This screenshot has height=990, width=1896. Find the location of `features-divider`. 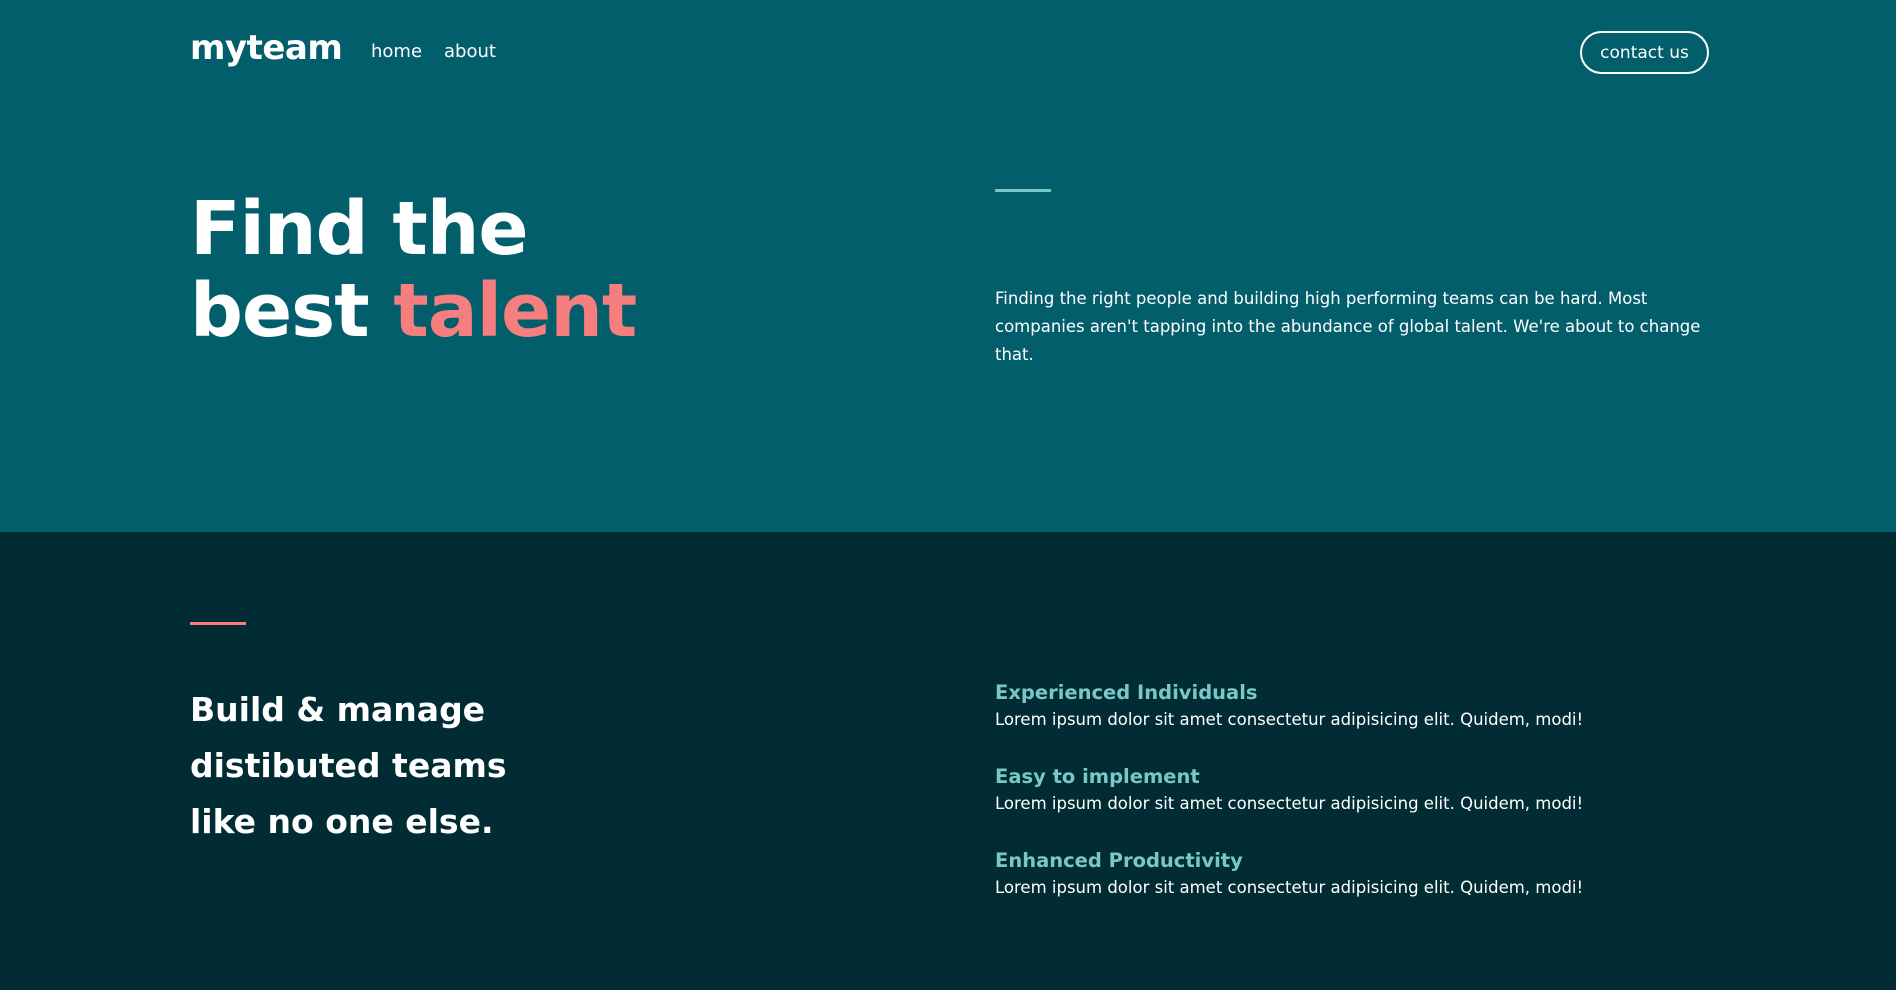

features-divider is located at coordinates (218, 623).